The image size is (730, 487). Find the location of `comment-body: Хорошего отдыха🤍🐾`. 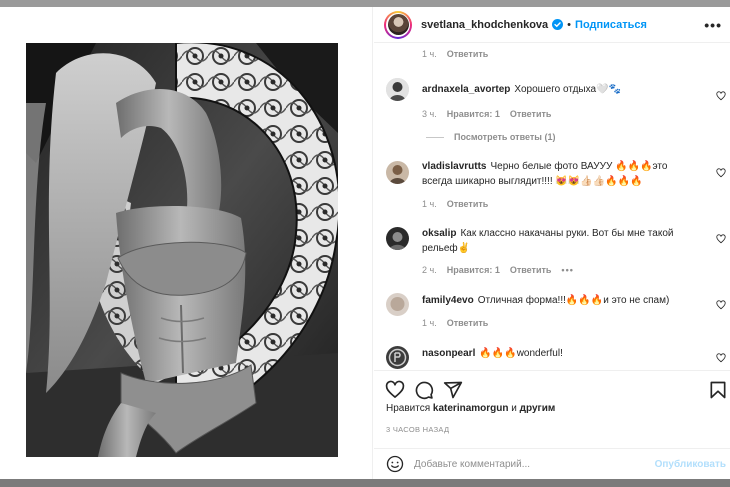

comment-body: Хорошего отдыха🤍🐾 is located at coordinates (567, 89).